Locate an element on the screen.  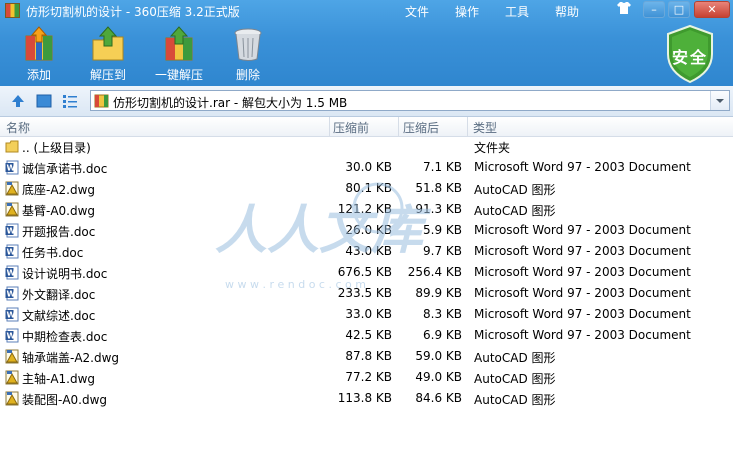
size-before: 33.0 KB is located at coordinates (368, 314).